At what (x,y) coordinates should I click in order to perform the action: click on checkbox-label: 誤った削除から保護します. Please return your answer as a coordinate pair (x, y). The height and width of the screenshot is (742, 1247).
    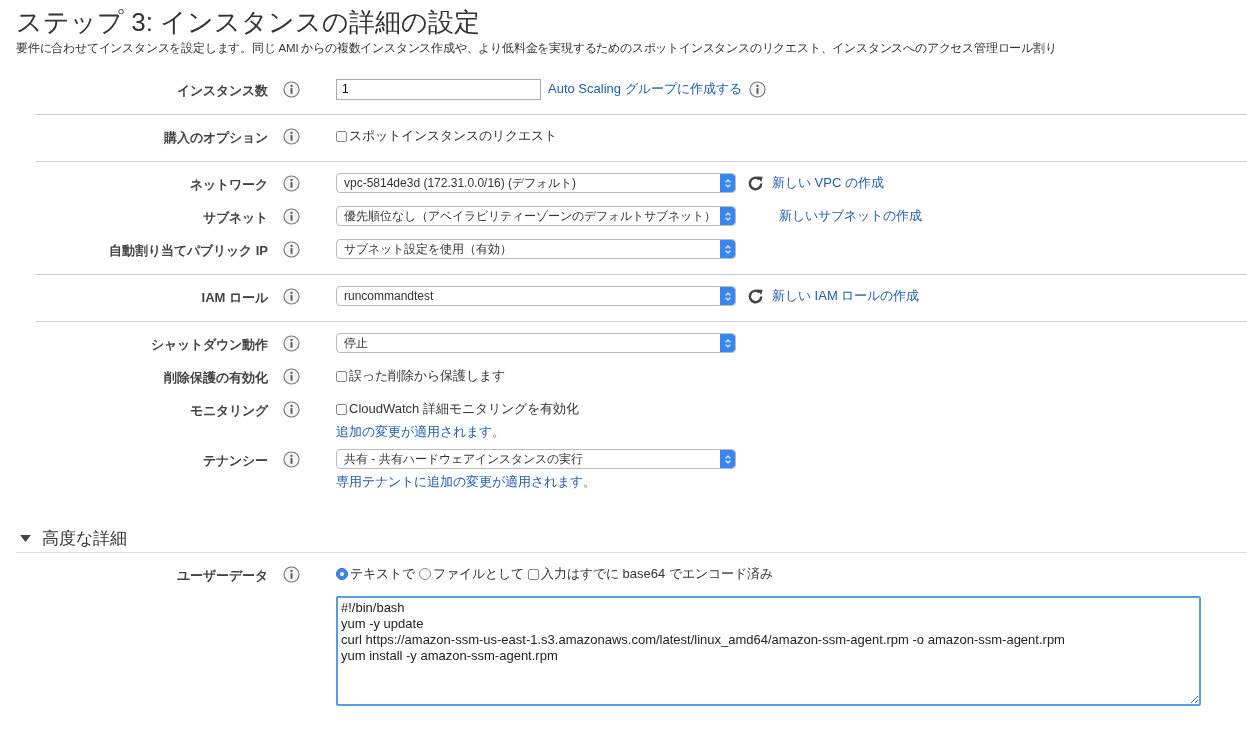
    Looking at the image, I should click on (427, 376).